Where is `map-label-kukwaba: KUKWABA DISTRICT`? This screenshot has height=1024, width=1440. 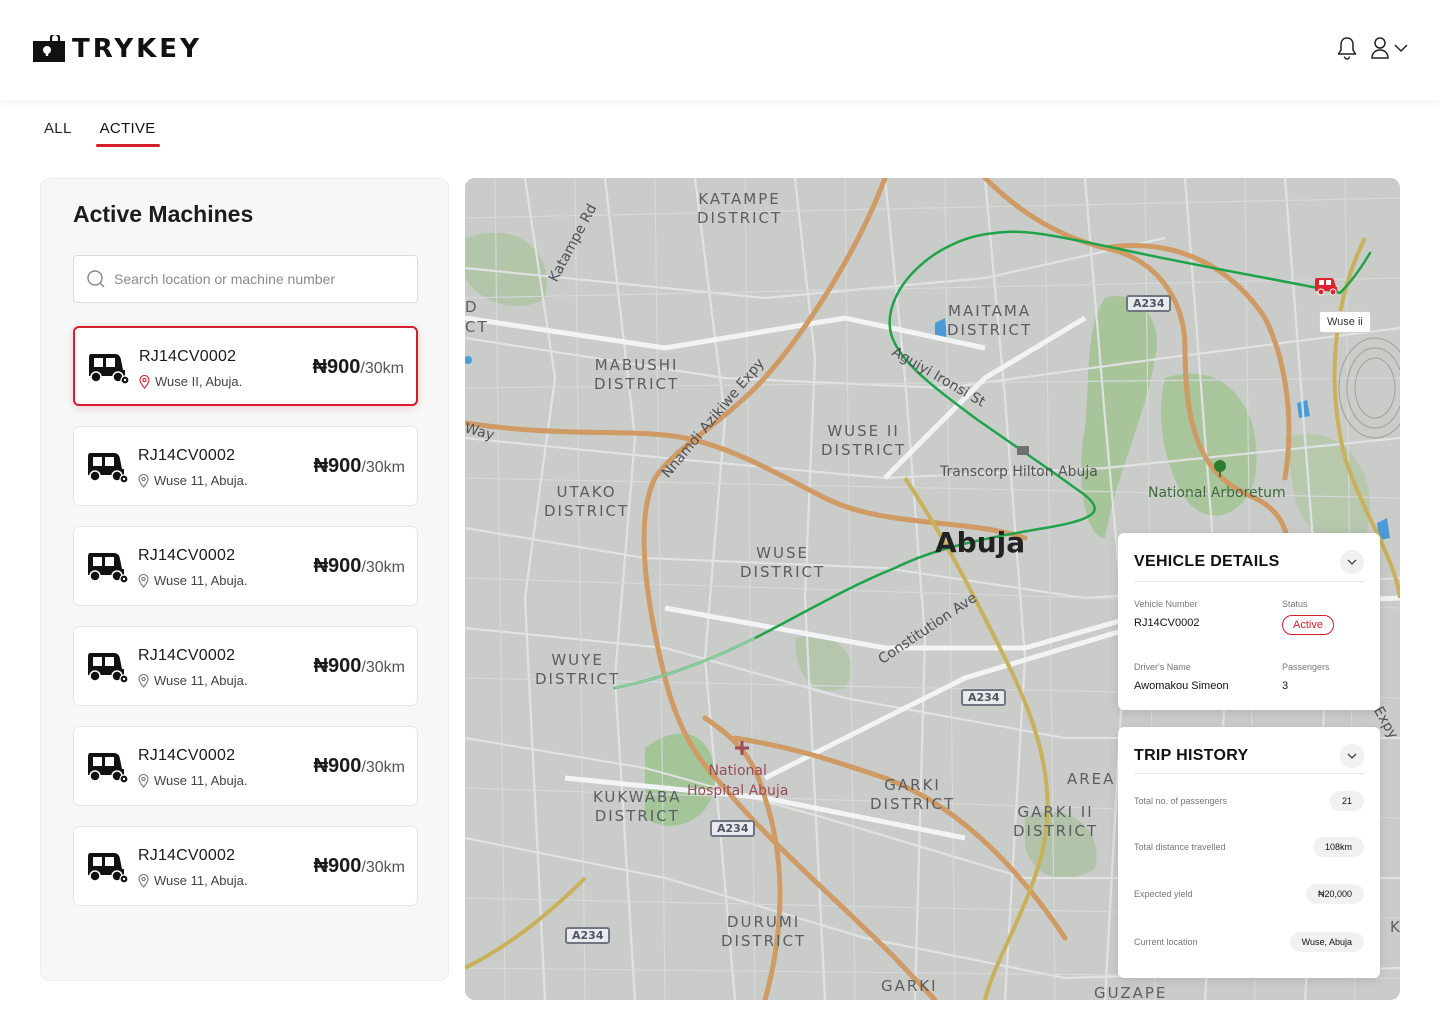 map-label-kukwaba: KUKWABA DISTRICT is located at coordinates (637, 806).